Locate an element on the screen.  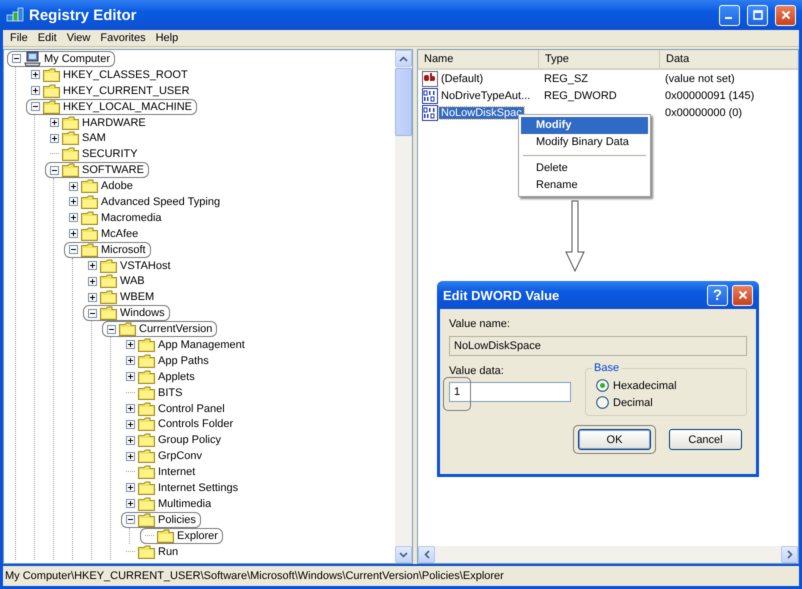
tree-item: Run is located at coordinates (152, 552).